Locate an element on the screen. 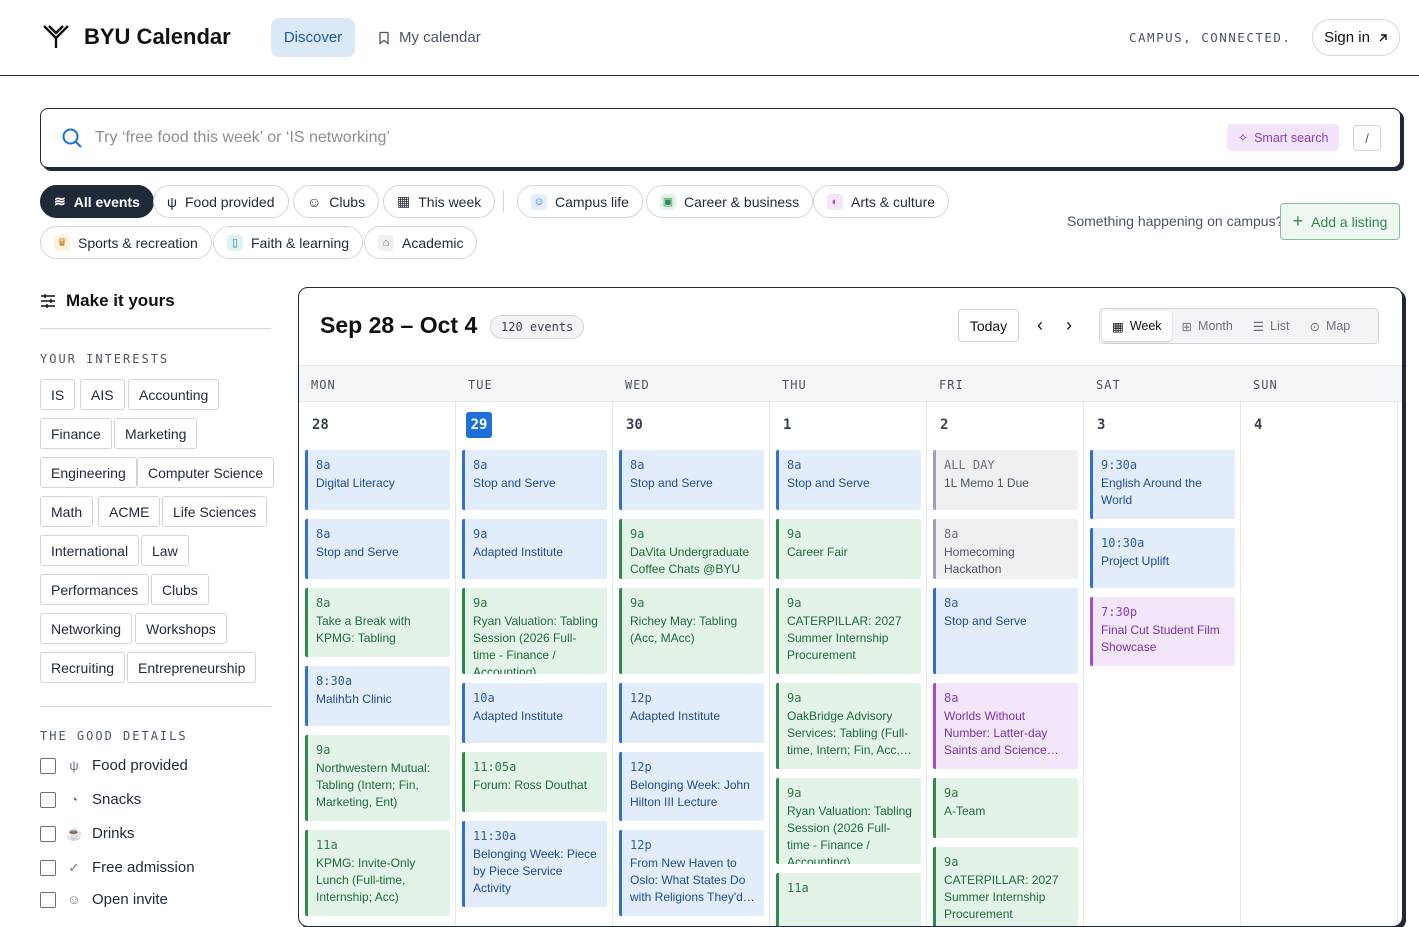 The image size is (1419, 927). filter-campus-life: ☺ Campus life is located at coordinates (580, 201).